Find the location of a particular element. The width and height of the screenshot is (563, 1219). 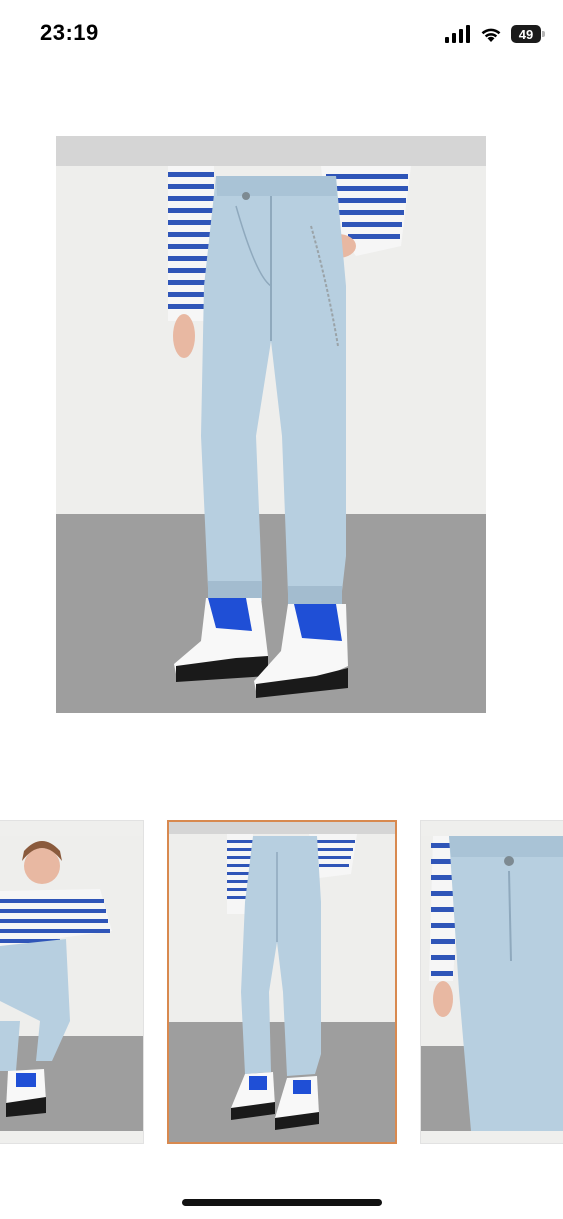

thumbnail-2-selected is located at coordinates (282, 982).